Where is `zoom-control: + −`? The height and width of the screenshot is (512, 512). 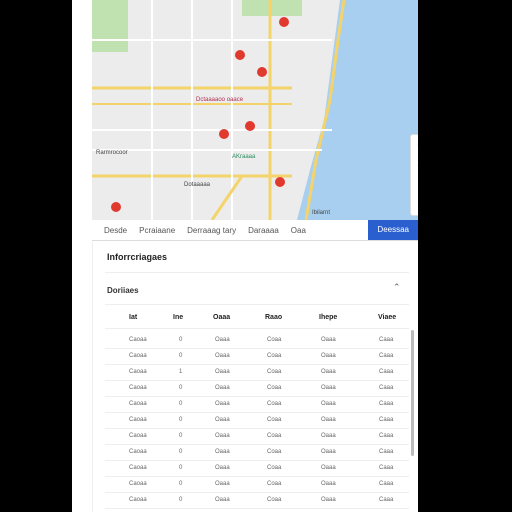 zoom-control: + − is located at coordinates (414, 175).